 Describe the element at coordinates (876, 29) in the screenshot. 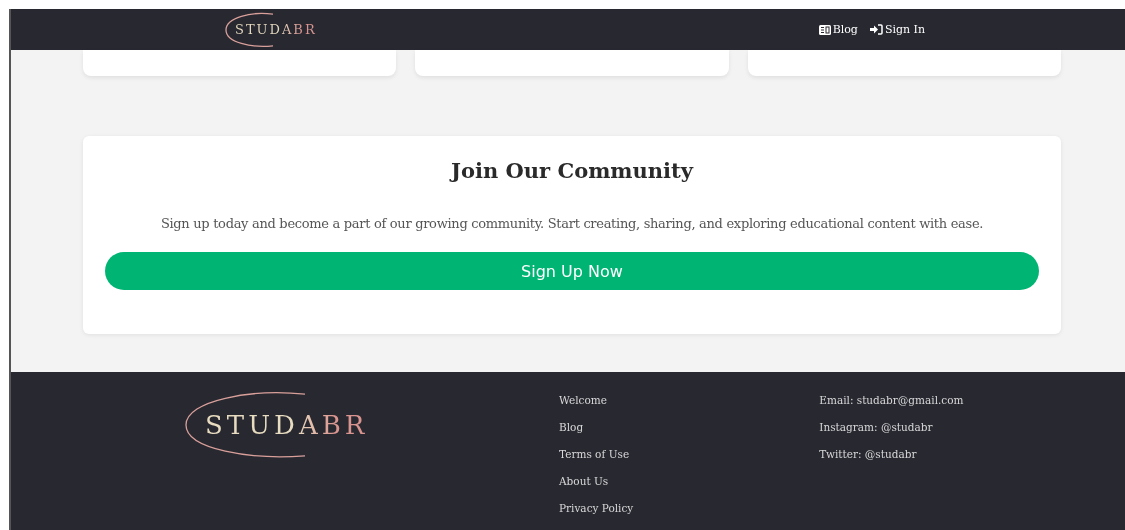

I see `sign-in-icon` at that location.